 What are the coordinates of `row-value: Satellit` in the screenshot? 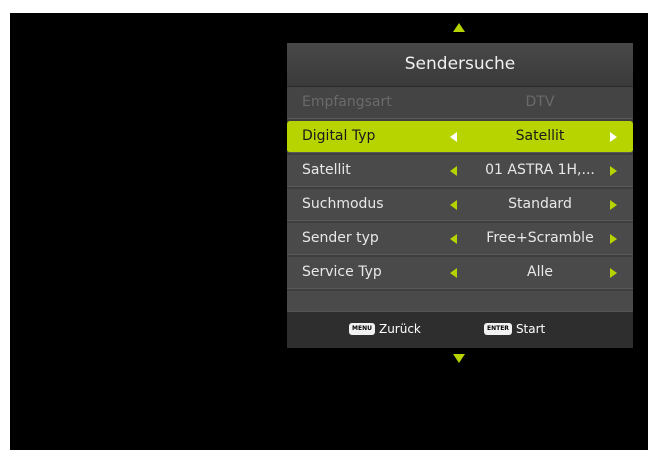 It's located at (540, 136).